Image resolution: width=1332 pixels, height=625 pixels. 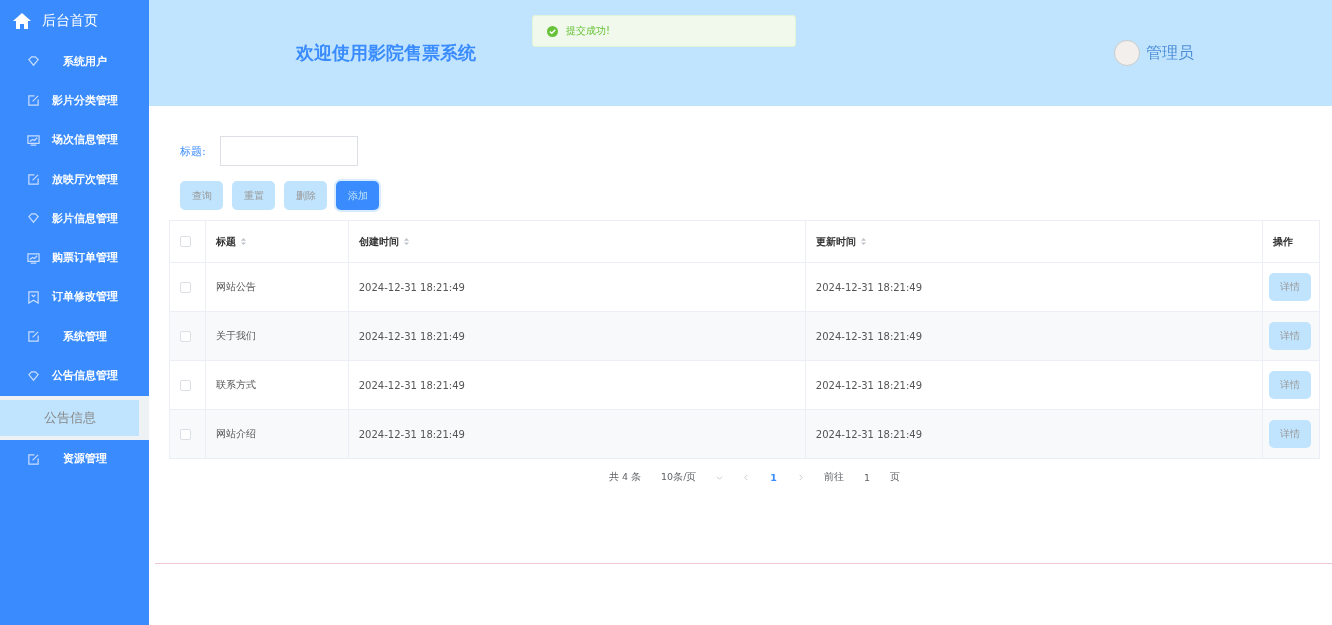 What do you see at coordinates (74, 297) in the screenshot?
I see `sidebar-item: 订单修改管理` at bounding box center [74, 297].